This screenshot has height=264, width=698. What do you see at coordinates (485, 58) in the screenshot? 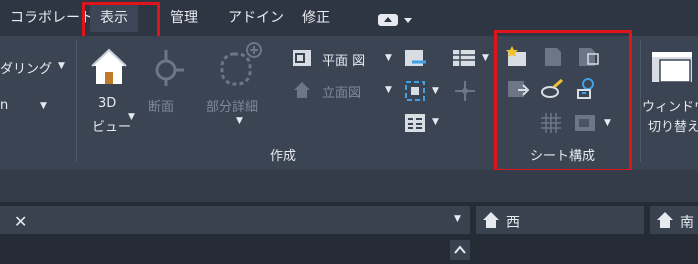
I see `schedule-dropdown-icon: ▼` at bounding box center [485, 58].